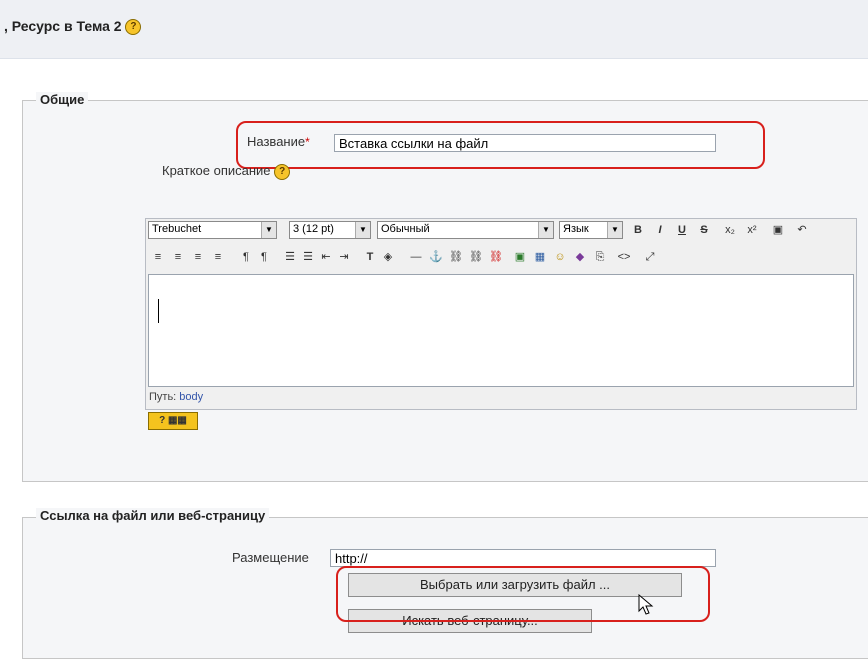 The image size is (868, 659). What do you see at coordinates (580, 257) in the screenshot?
I see `special-char-button: ◆` at bounding box center [580, 257].